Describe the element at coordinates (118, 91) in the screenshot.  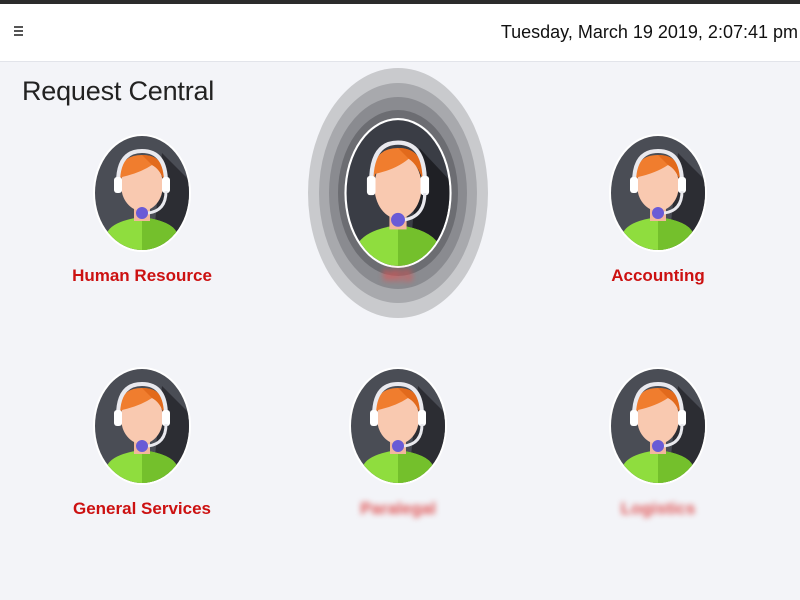
I see `page-title: Request Central` at that location.